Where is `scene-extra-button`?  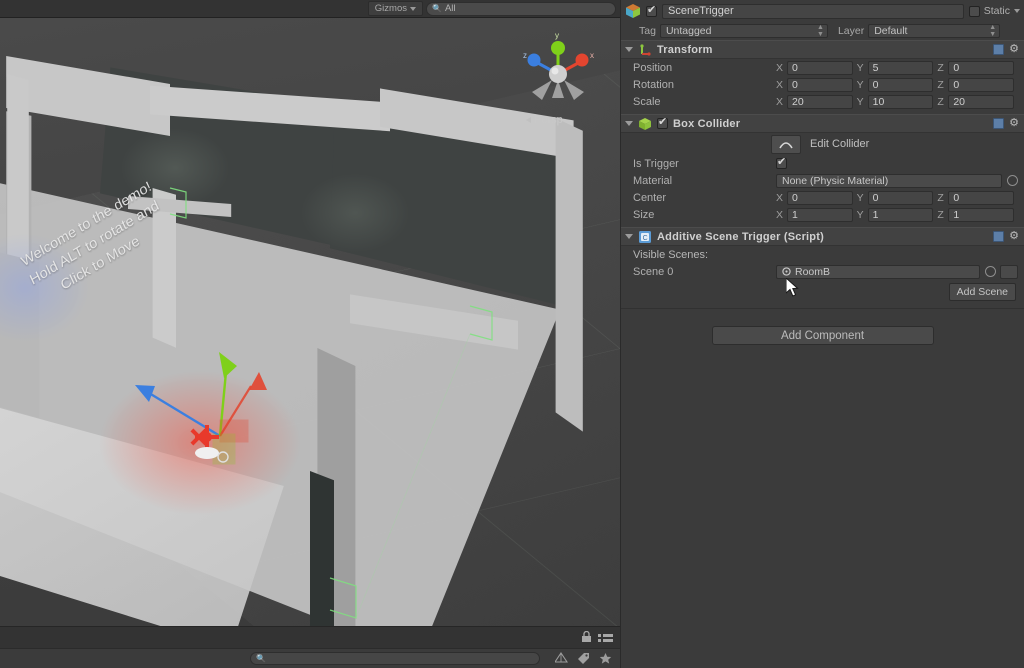
scene-extra-button is located at coordinates (1009, 271).